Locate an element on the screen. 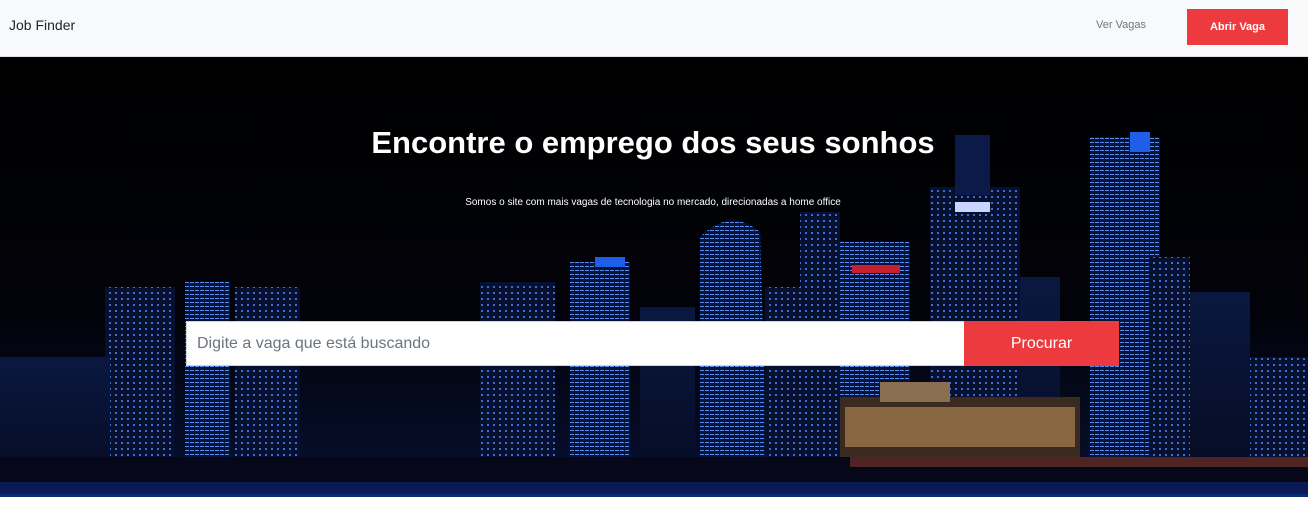 The image size is (1308, 522). job-search-input is located at coordinates (575, 343).